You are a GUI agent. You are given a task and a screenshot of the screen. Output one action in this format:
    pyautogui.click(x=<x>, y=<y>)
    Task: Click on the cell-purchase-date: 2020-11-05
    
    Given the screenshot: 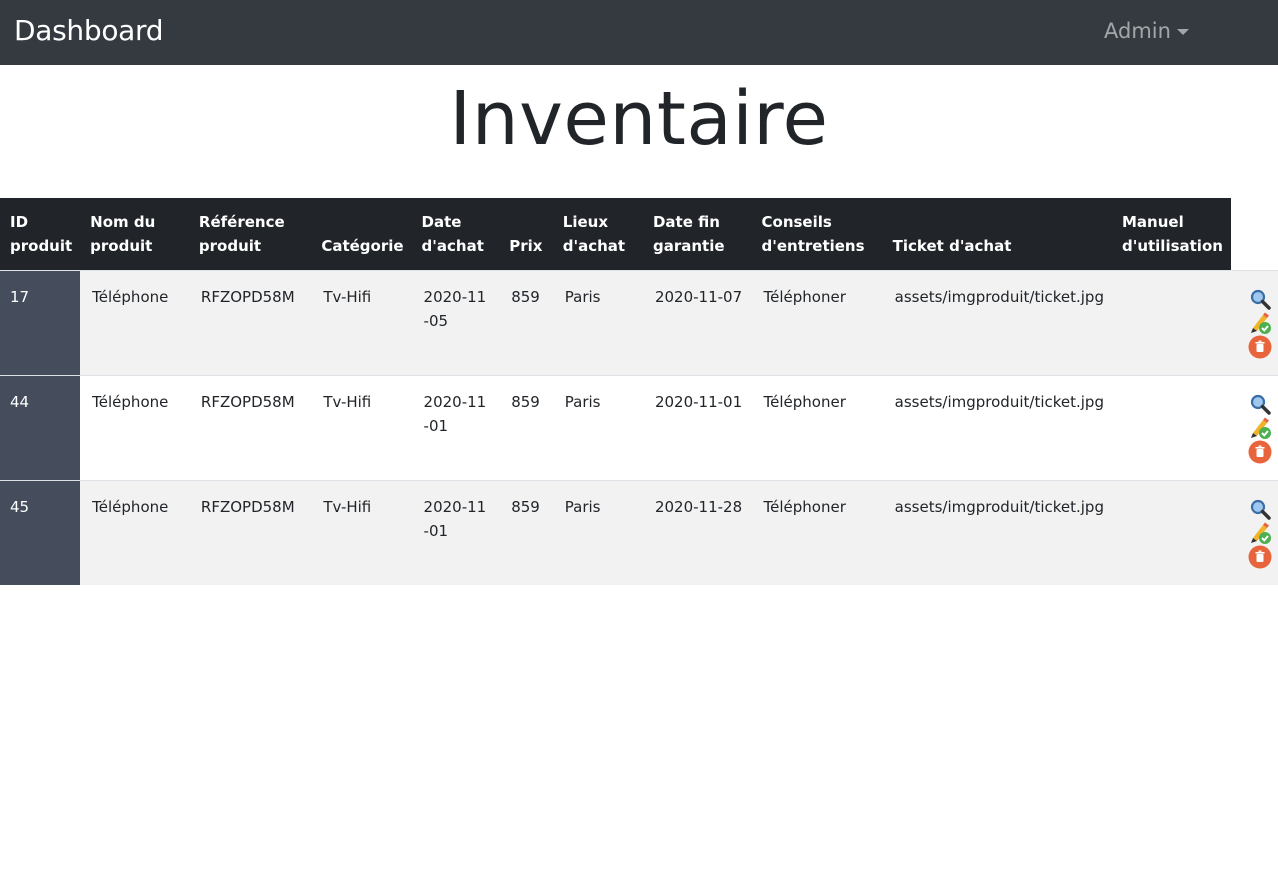 What is the action you would take?
    pyautogui.click(x=455, y=322)
    